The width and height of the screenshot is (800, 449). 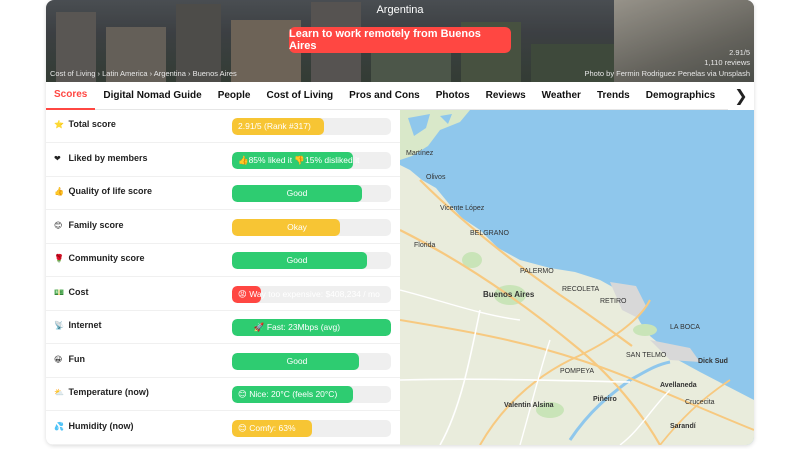 What do you see at coordinates (267, 427) in the screenshot?
I see `score-bar-text: 😊 Comfy: 63%` at bounding box center [267, 427].